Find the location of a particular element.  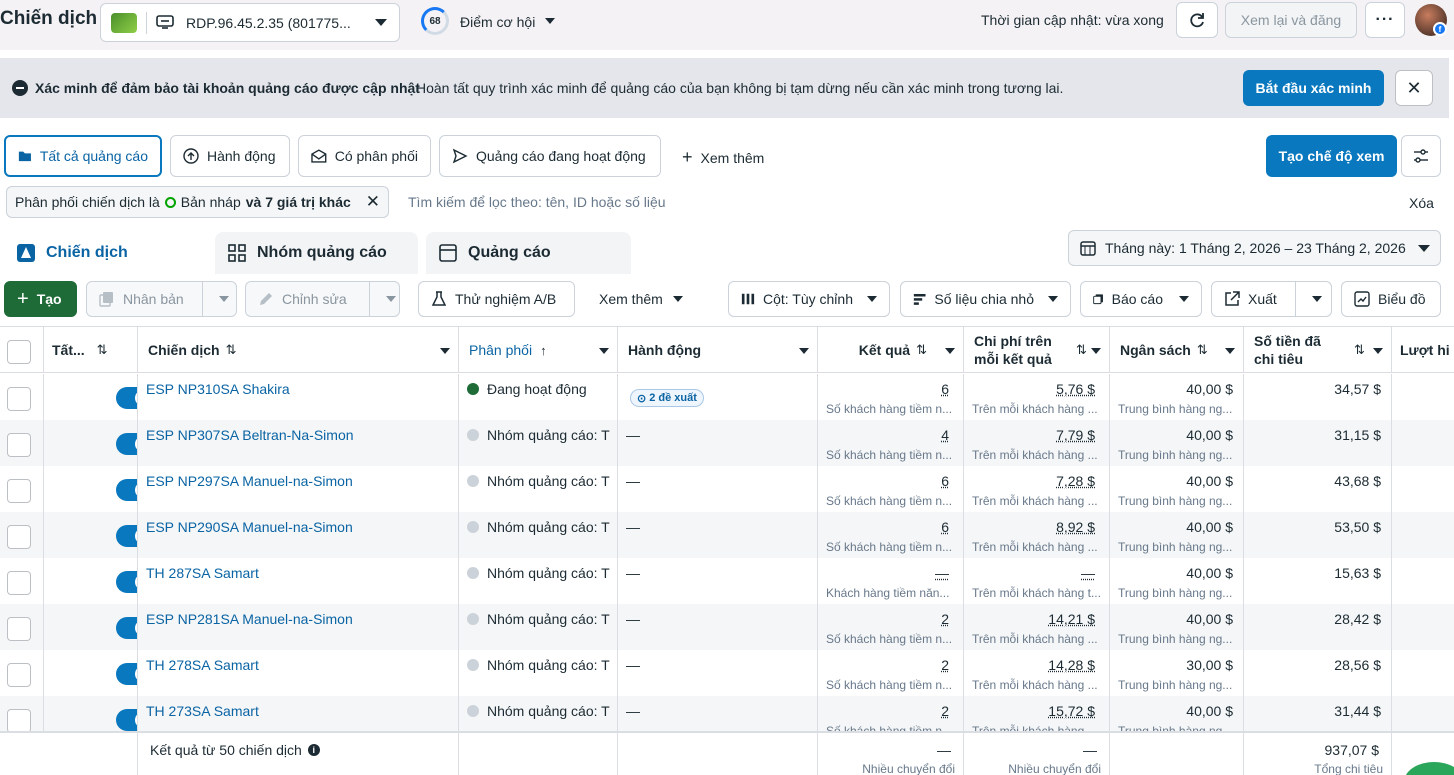

header-cost-per-result: Chi phí trên mỗi kết quả ⇅ is located at coordinates (1037, 350).